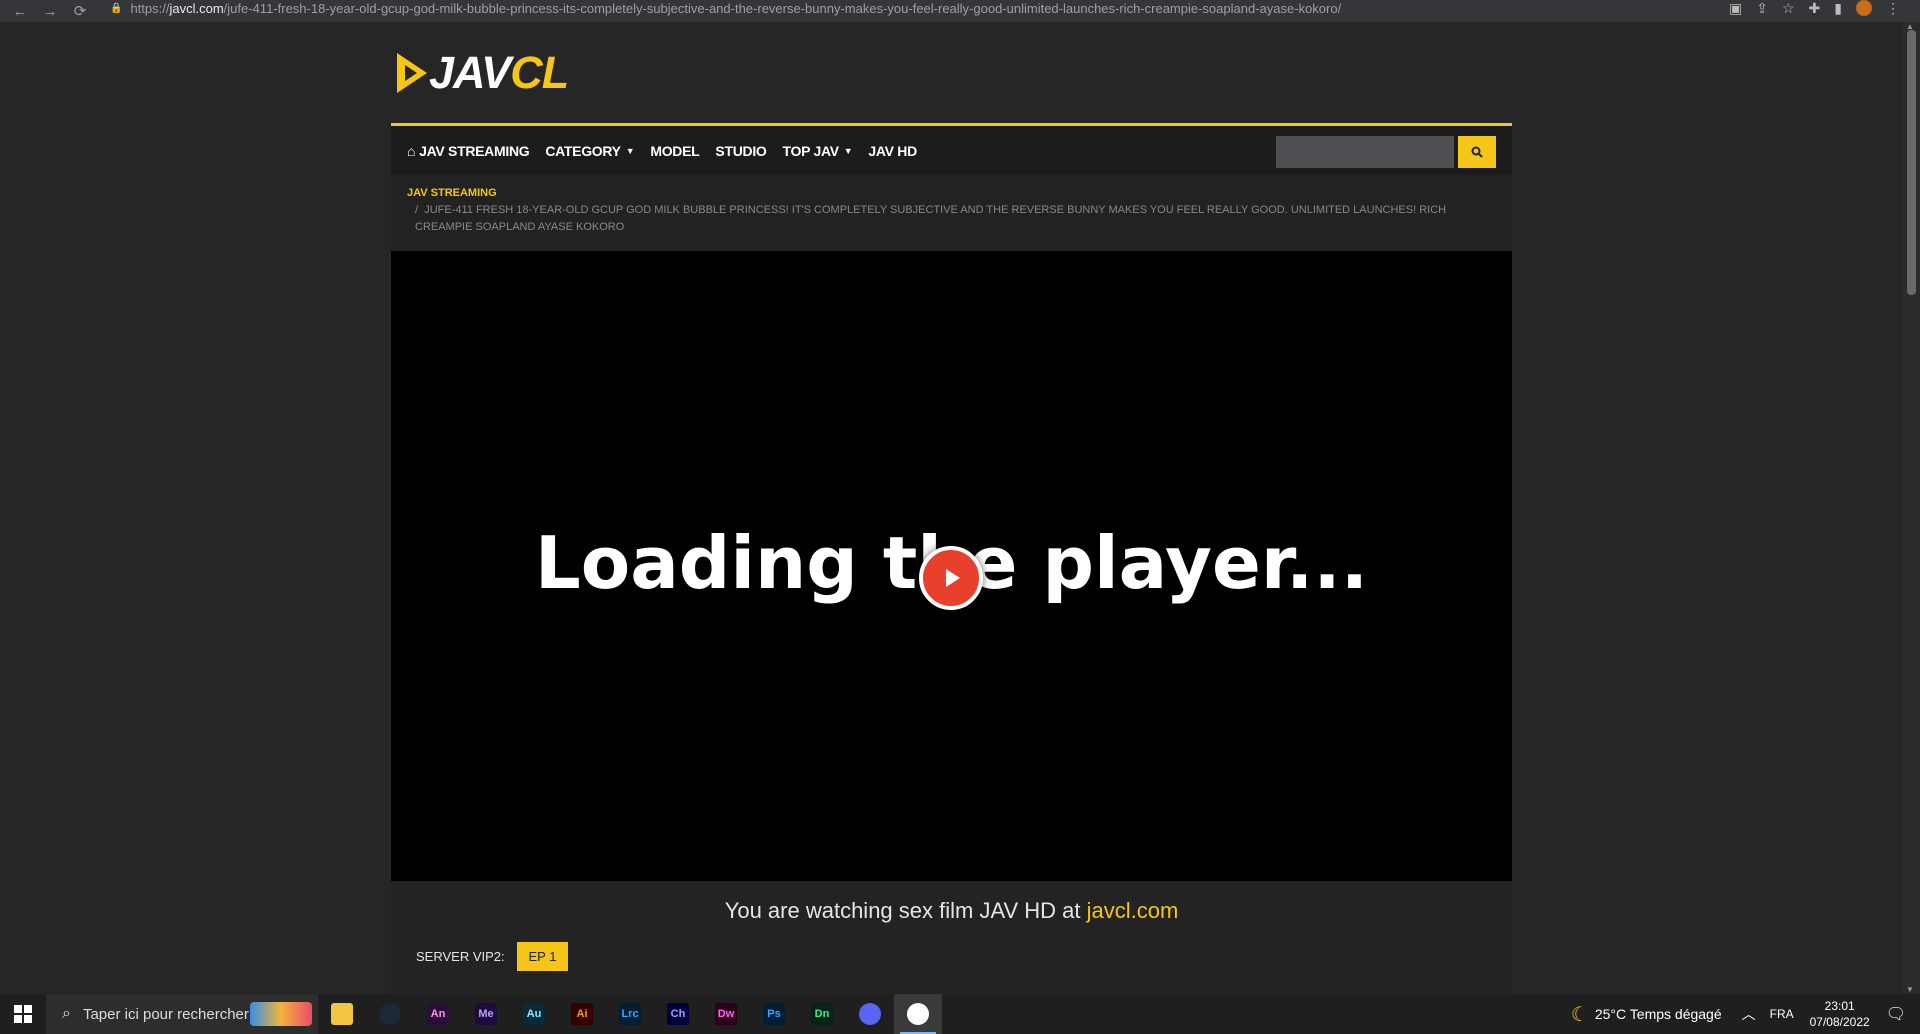  I want to click on forward-arrow-icon: →, so click(50, 11).